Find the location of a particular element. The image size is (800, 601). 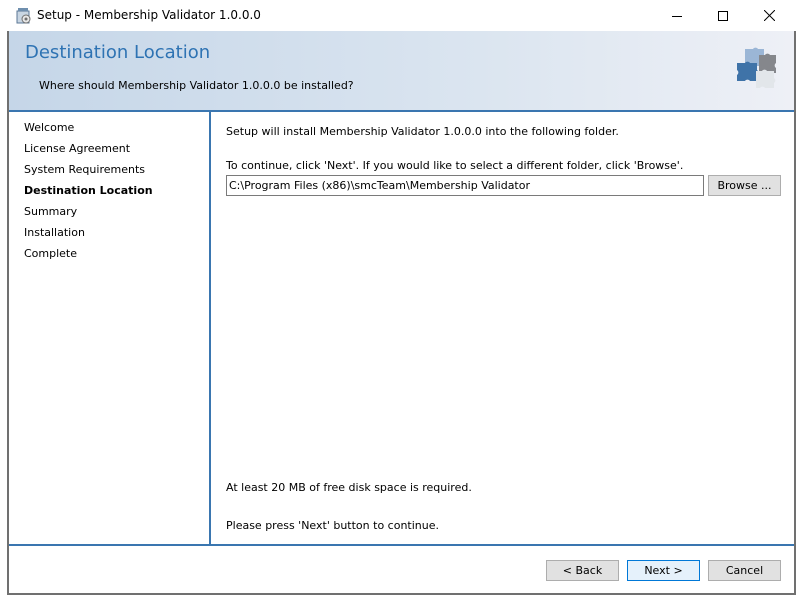

continue-hint-text: Please press 'Next' button to continue. is located at coordinates (332, 525).